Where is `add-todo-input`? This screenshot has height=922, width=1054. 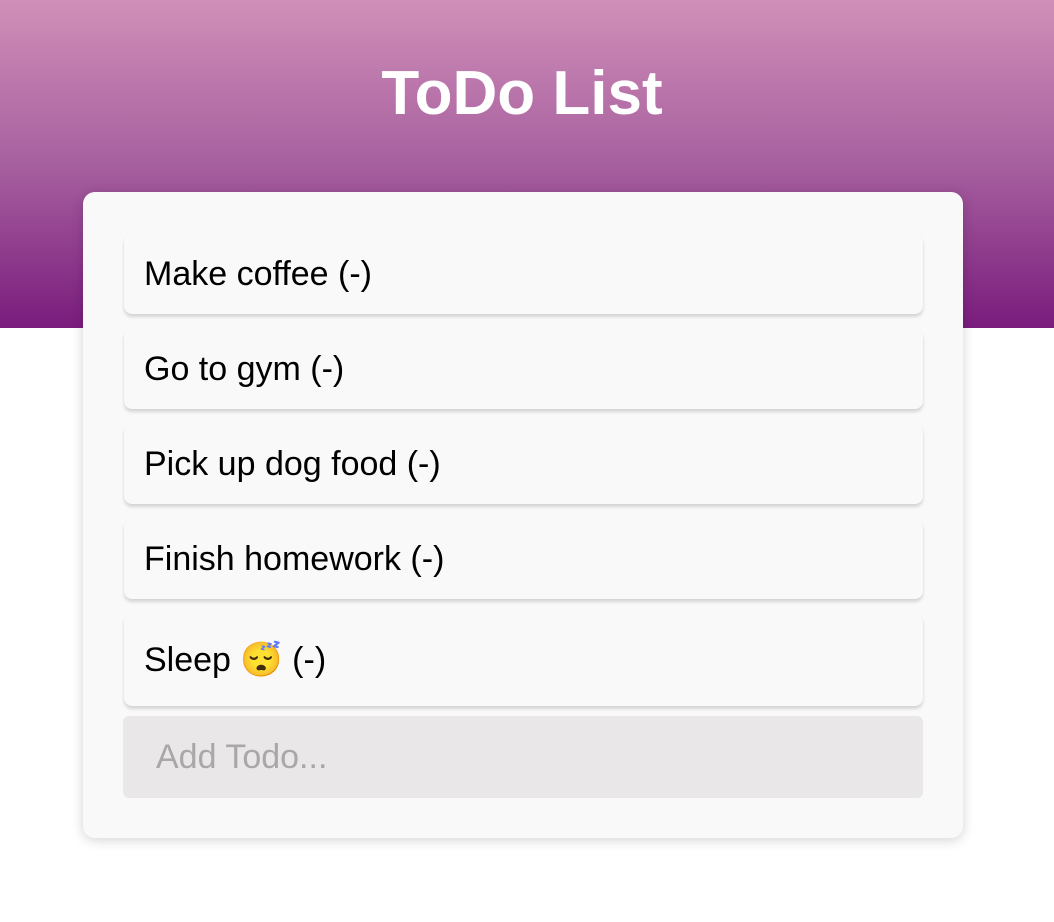 add-todo-input is located at coordinates (523, 757).